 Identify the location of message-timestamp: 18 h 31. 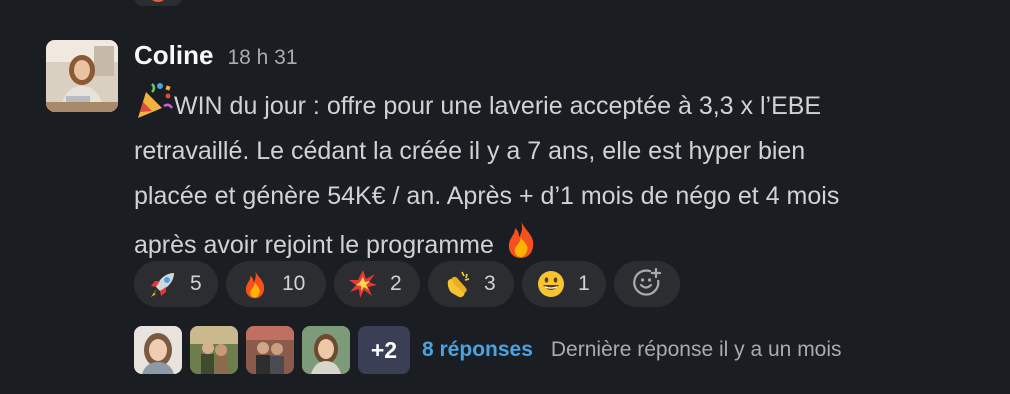
(262, 58).